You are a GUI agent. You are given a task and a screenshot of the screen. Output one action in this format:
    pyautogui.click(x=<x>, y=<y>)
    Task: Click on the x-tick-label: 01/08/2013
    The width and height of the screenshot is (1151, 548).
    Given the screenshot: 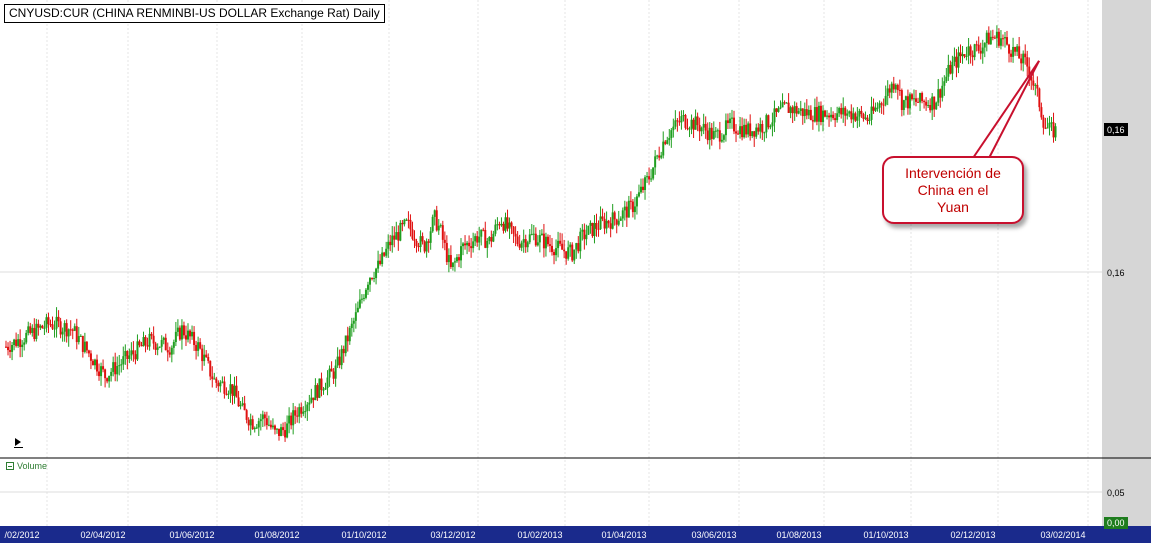 What is the action you would take?
    pyautogui.click(x=798, y=535)
    